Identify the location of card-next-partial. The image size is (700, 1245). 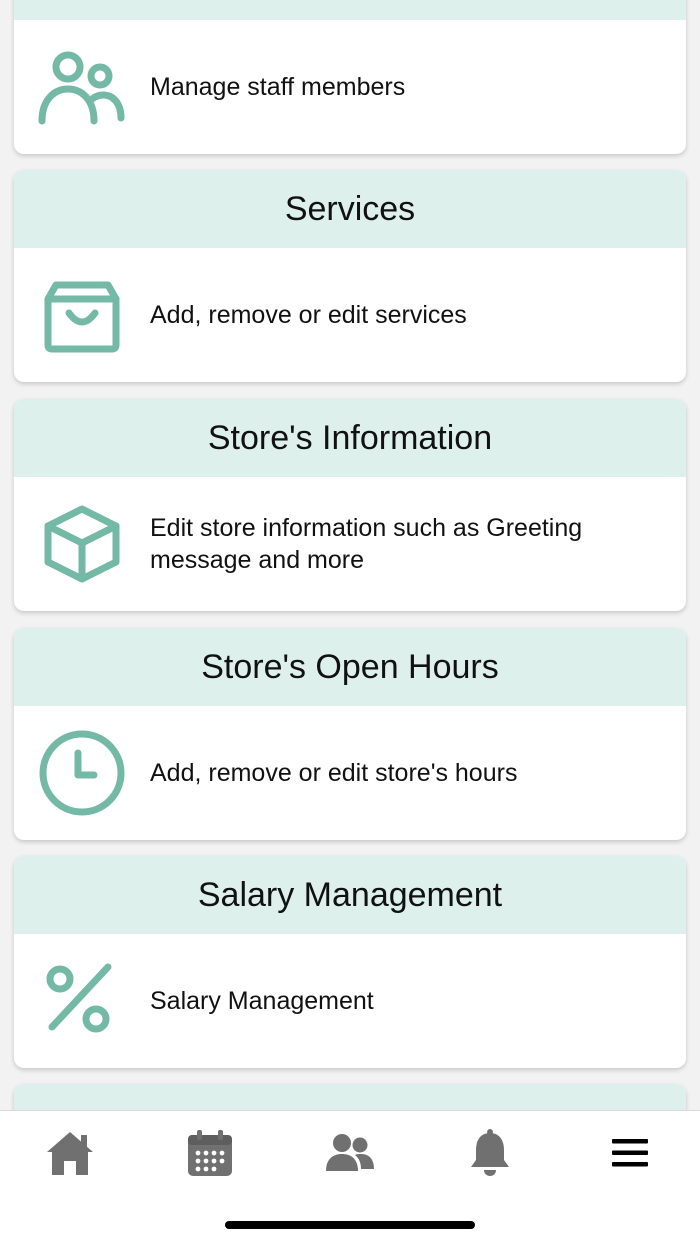
(350, 1097).